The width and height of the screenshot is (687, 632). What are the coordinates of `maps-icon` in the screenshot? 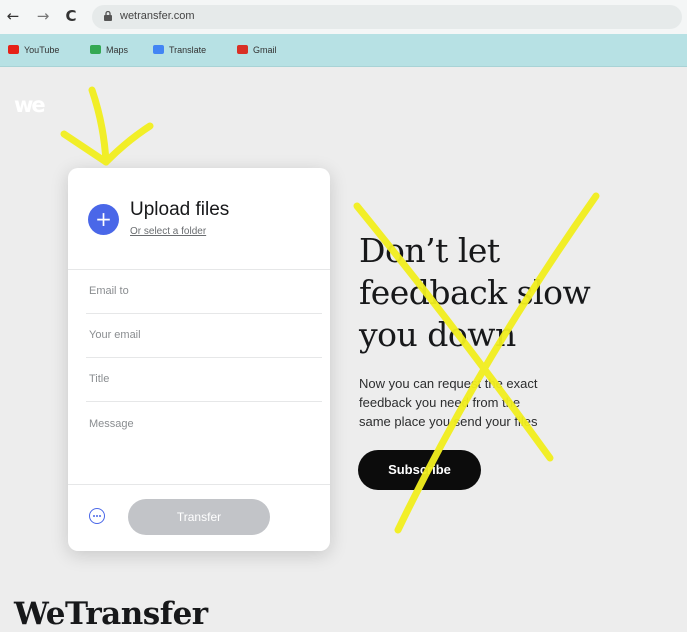 It's located at (95, 49).